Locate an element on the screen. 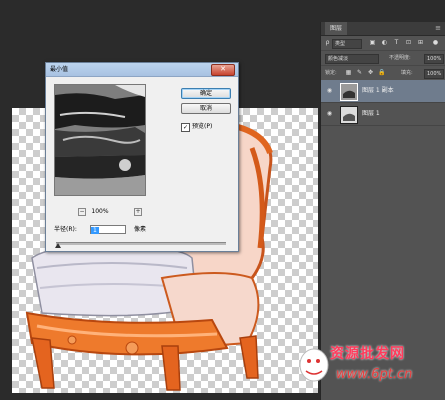 The height and width of the screenshot is (400, 445). fill-input: 100% is located at coordinates (434, 74).